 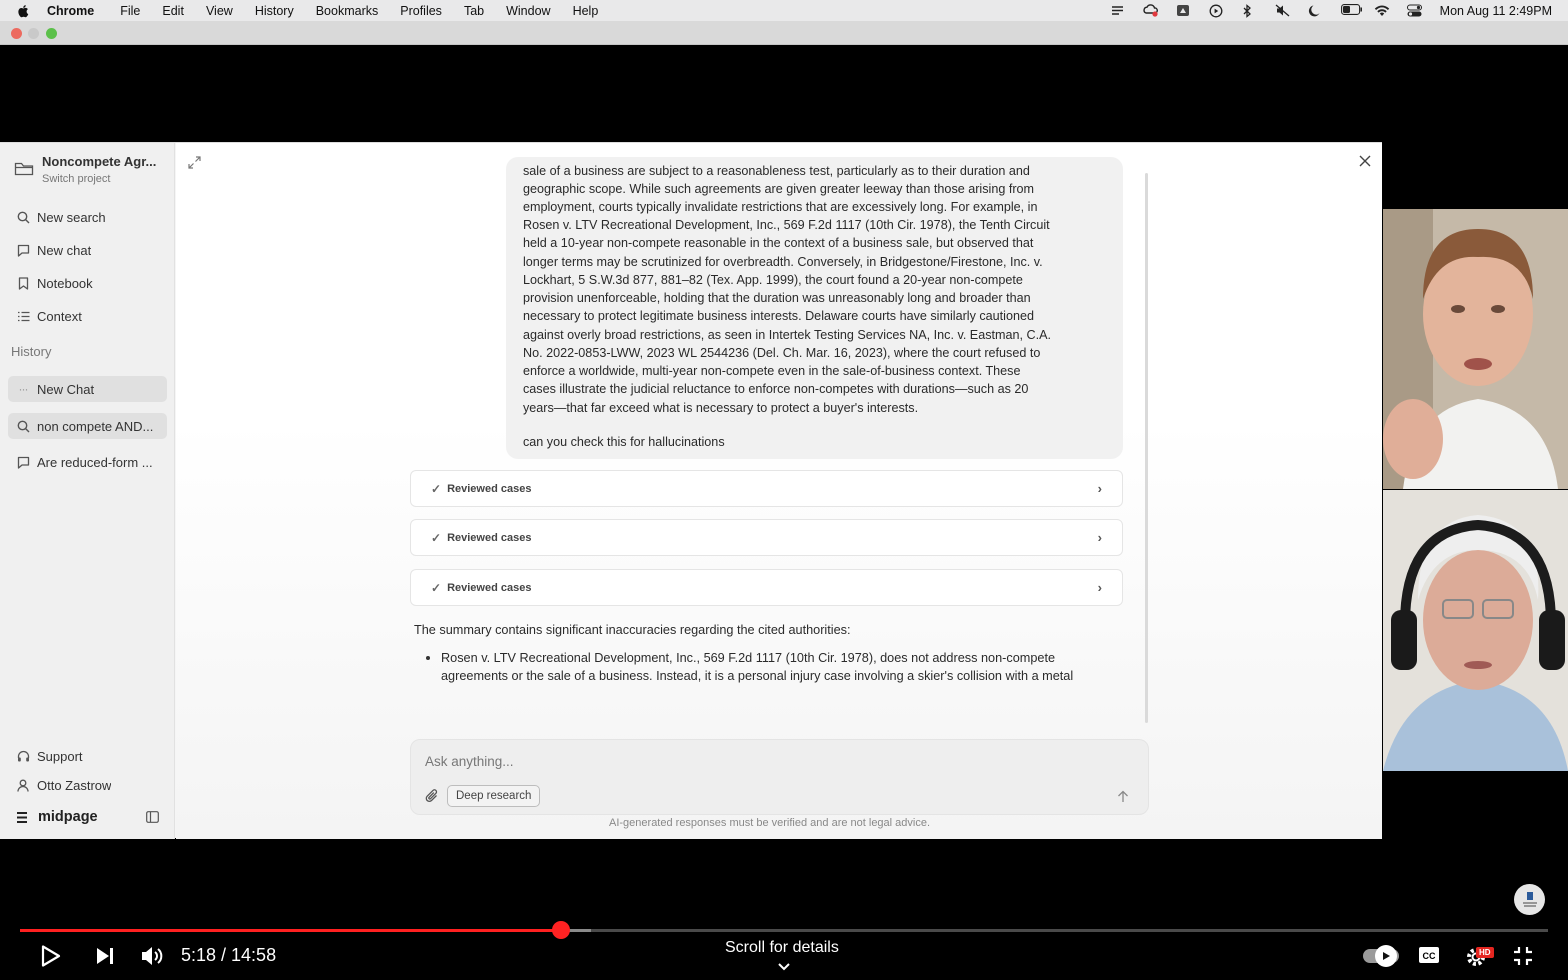 I want to click on collapse-sidebar-icon, so click(x=152, y=817).